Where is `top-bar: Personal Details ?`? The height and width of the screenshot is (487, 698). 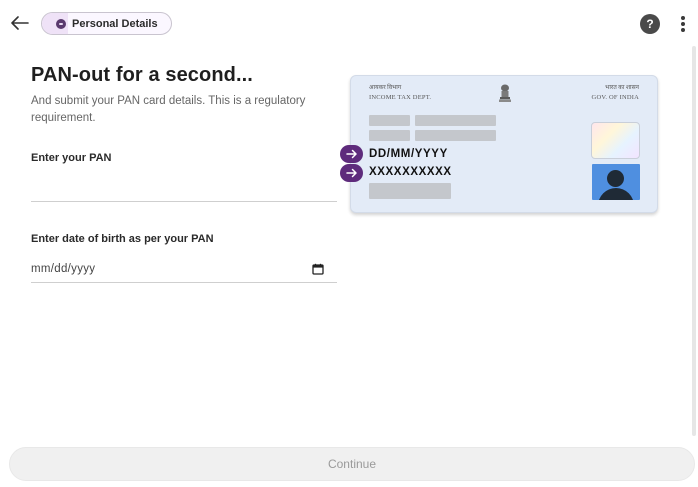 top-bar: Personal Details ? is located at coordinates (349, 23).